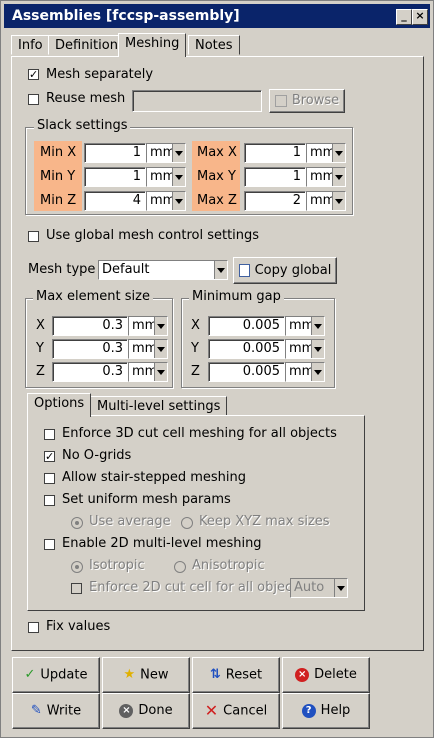  What do you see at coordinates (76, 588) in the screenshot?
I see `enforce-2d-checkbox` at bounding box center [76, 588].